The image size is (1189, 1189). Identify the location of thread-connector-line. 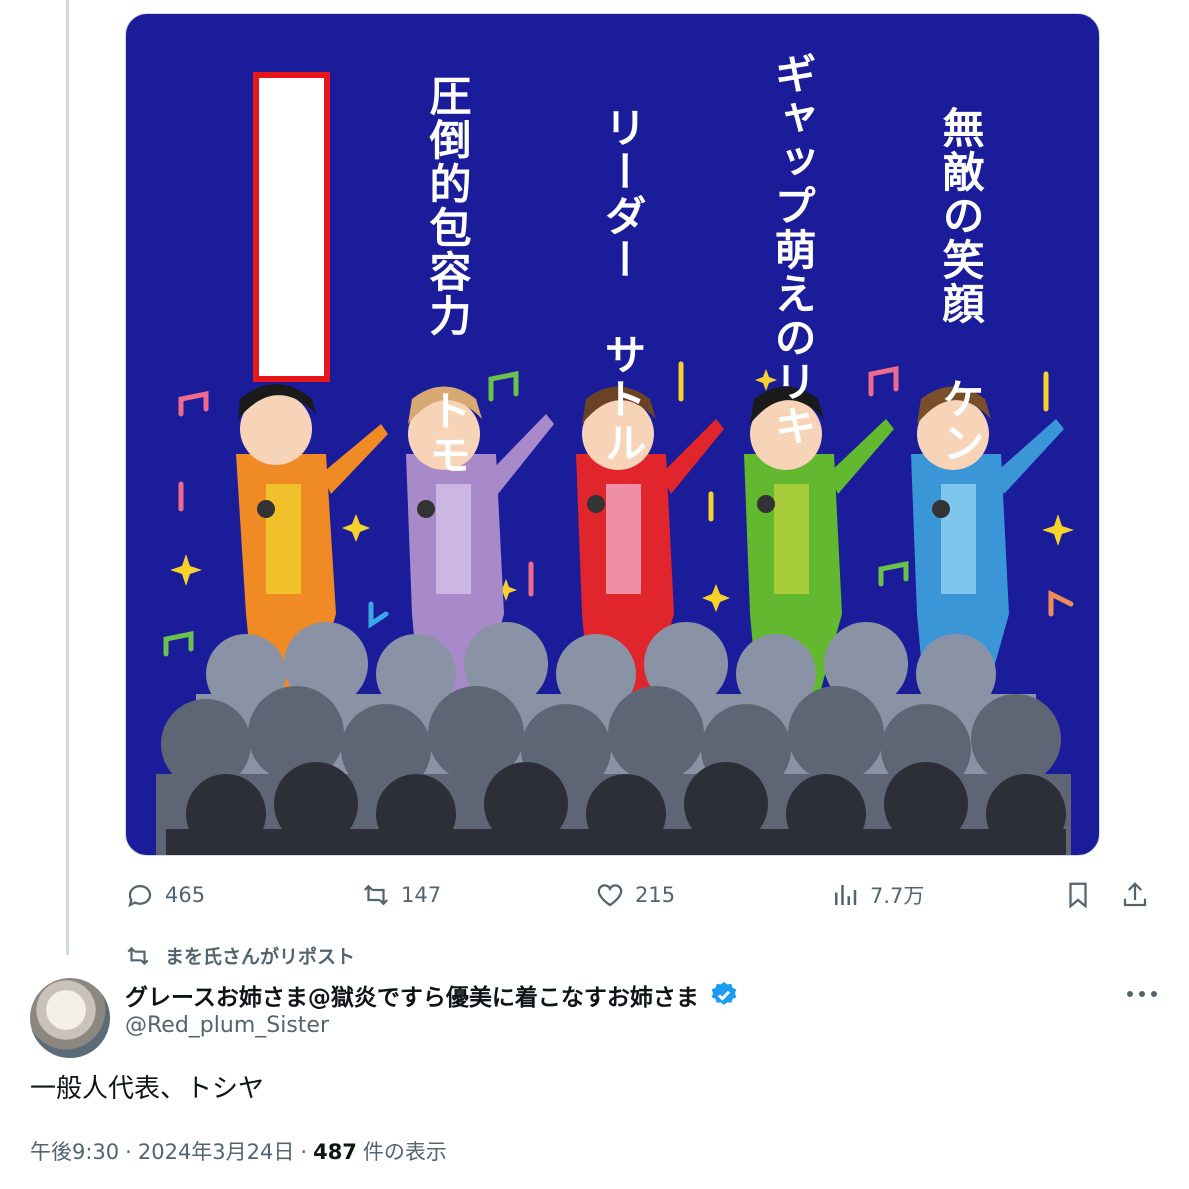
(67, 477).